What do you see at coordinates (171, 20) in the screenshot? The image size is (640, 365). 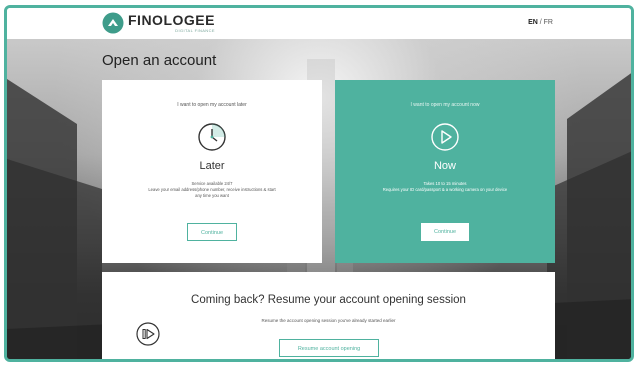 I see `brand-name: FINOLOGEE` at bounding box center [171, 20].